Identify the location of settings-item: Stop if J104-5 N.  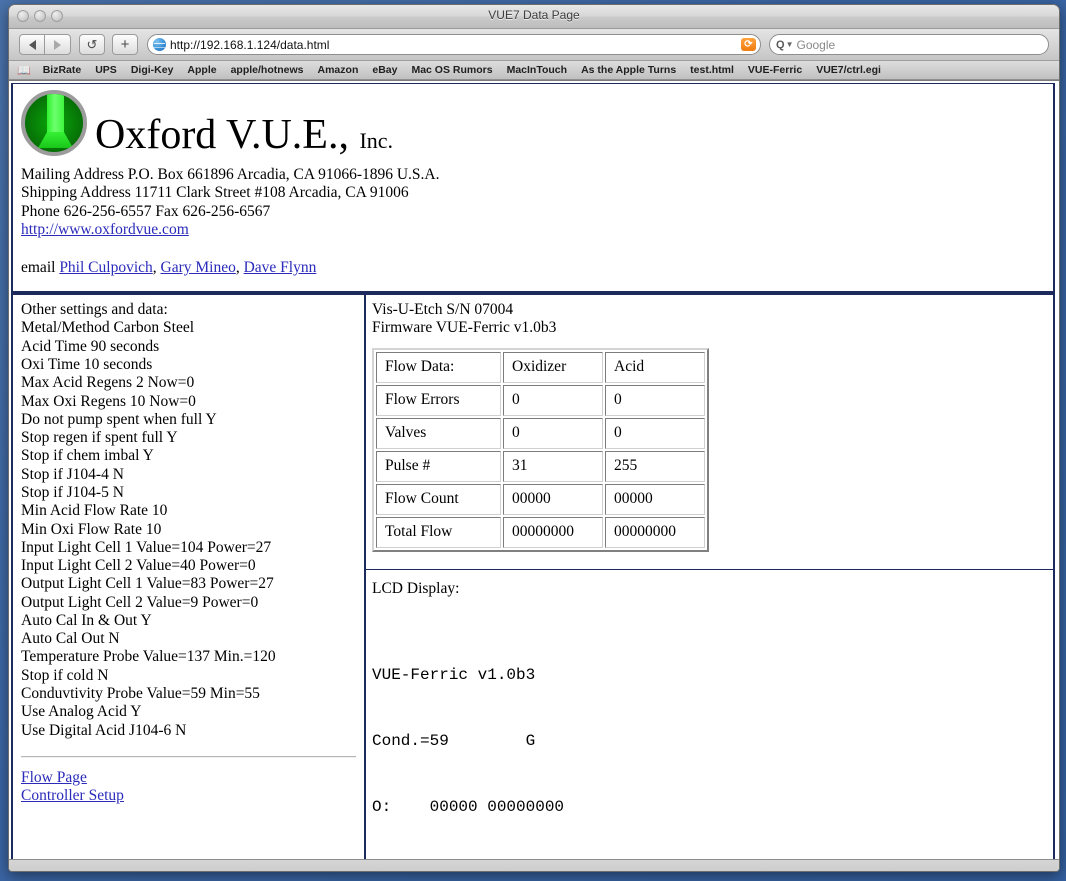
(72, 492).